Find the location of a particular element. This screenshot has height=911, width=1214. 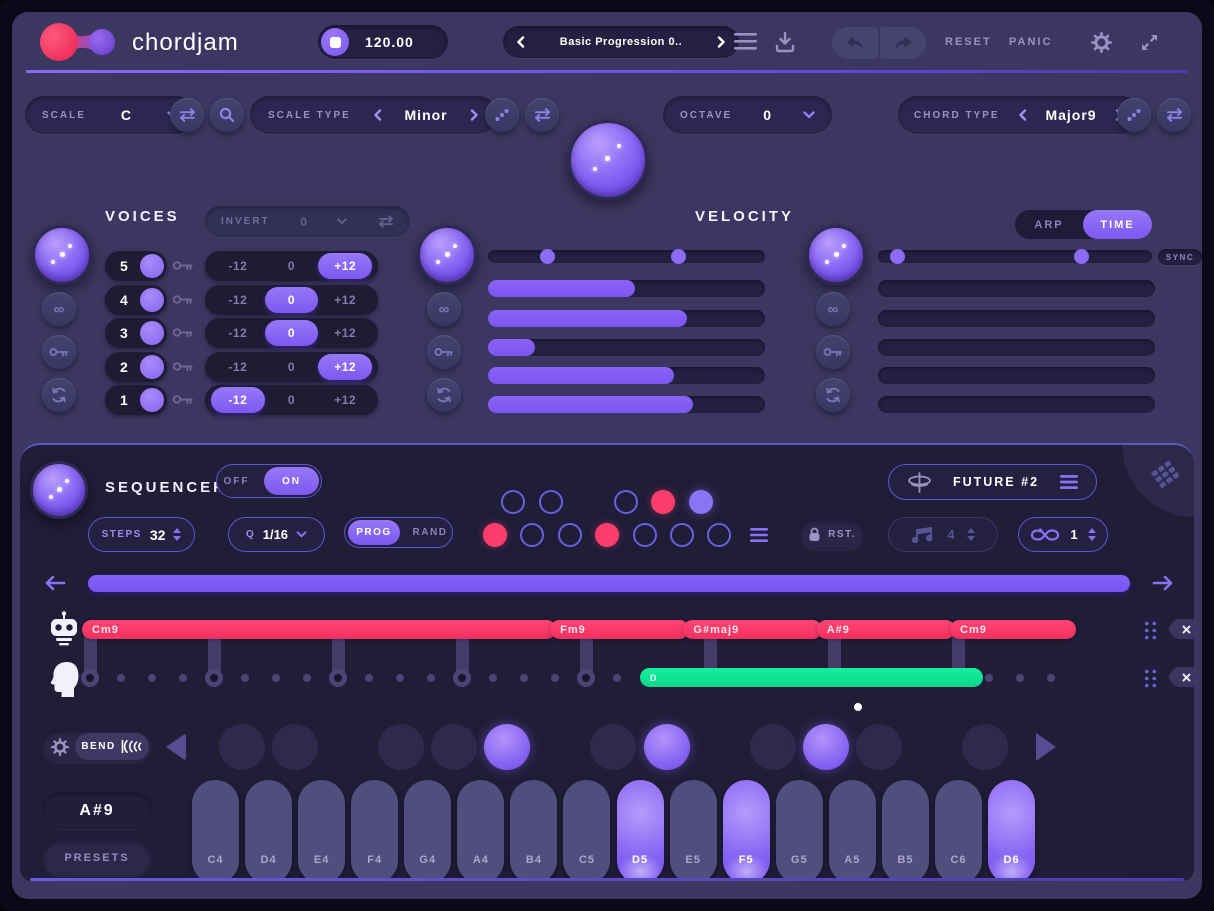

key-E4: E4 is located at coordinates (322, 830).